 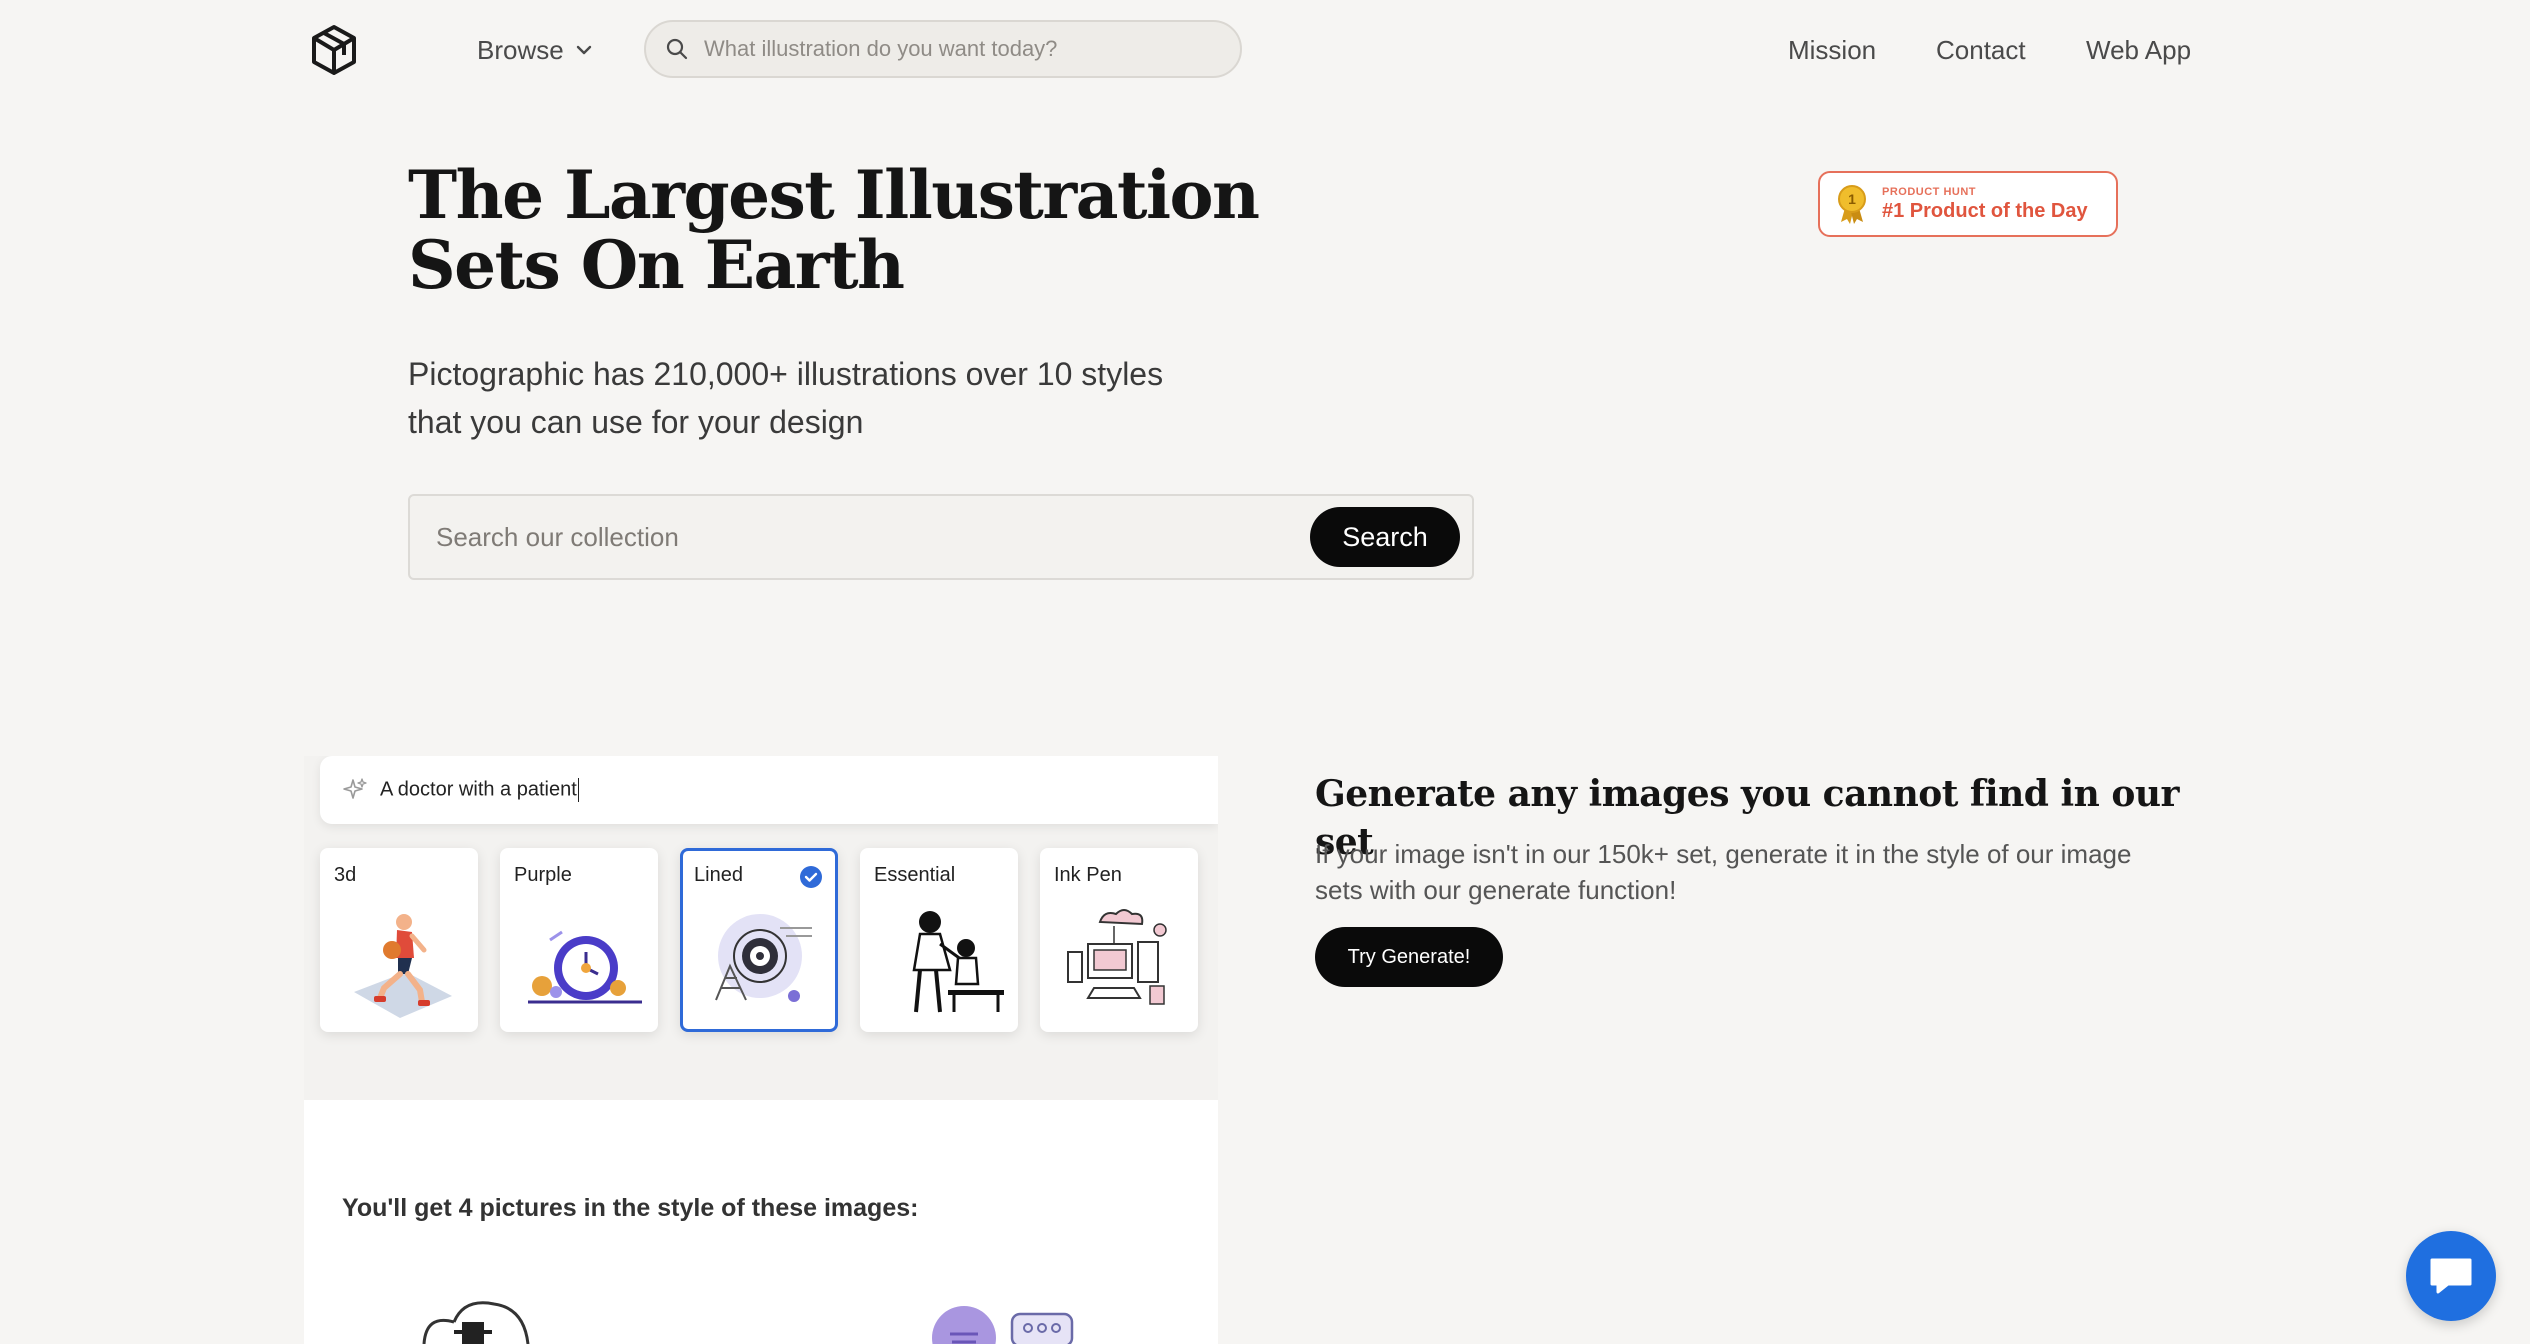 I want to click on style-label: Purple, so click(x=543, y=875).